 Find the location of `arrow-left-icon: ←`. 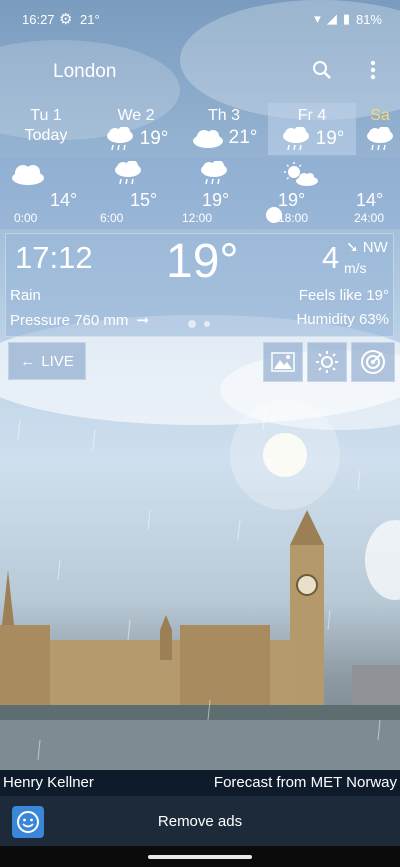

arrow-left-icon: ← is located at coordinates (28, 361).